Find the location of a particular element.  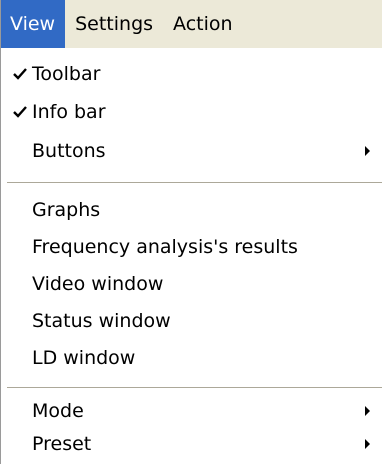

menu-item-frequency-analysis-results: Frequency analysis's results is located at coordinates (191, 247).